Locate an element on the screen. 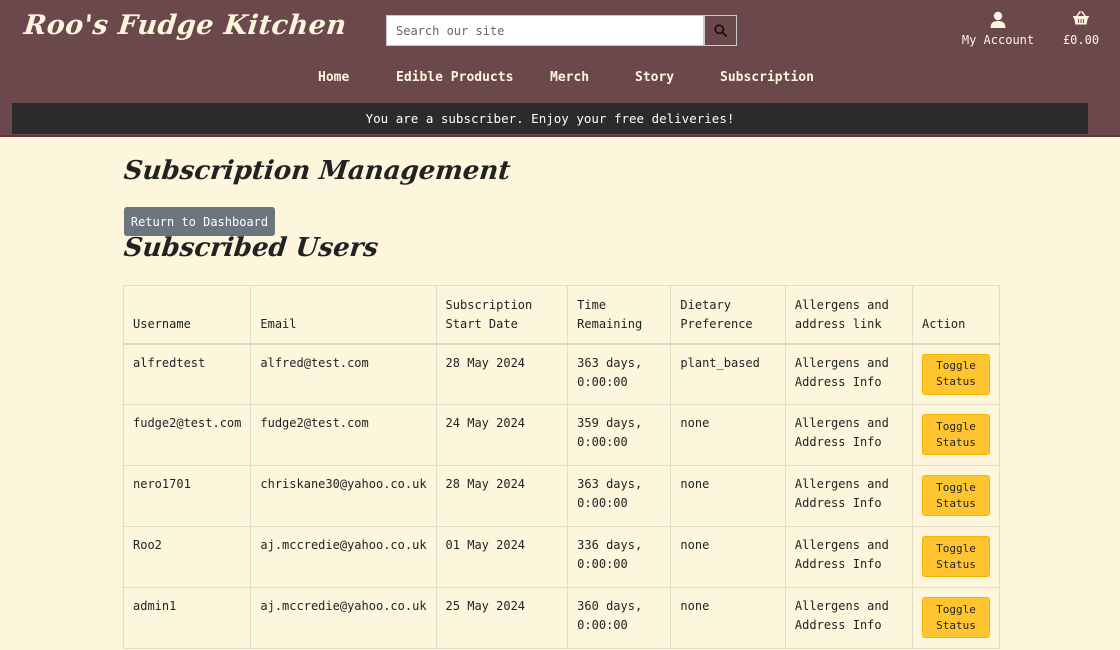 The image size is (1120, 650). cell-username: fudge2@test.com is located at coordinates (187, 435).